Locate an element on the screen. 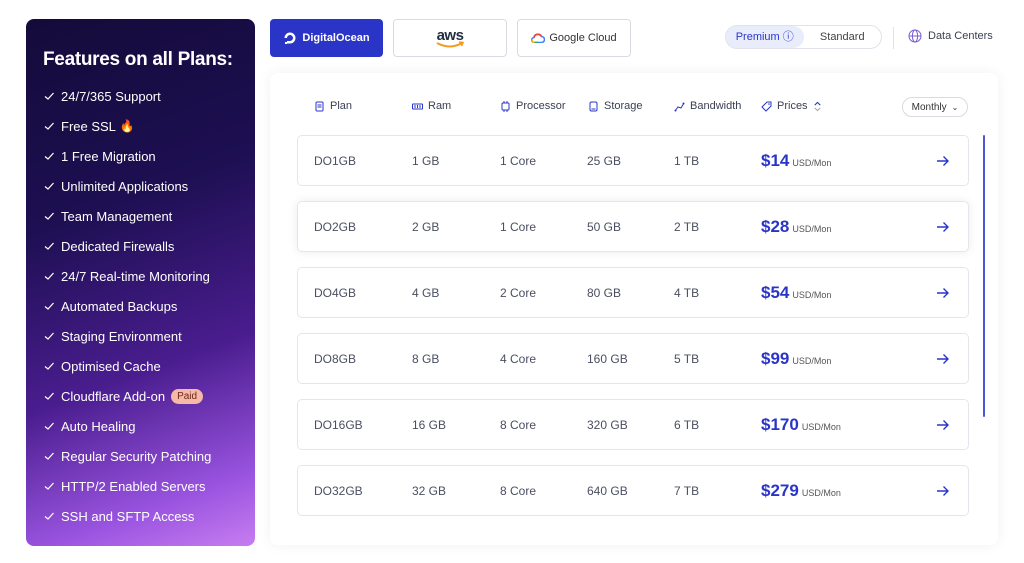  header-bandwidth-label: Bandwidth is located at coordinates (716, 106).